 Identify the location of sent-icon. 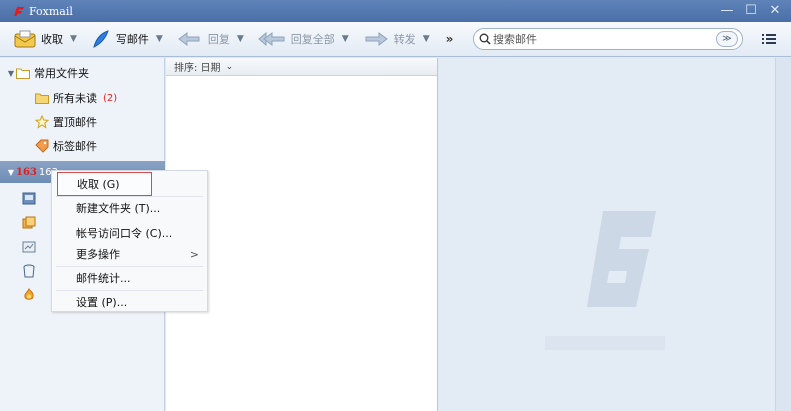
(29, 247).